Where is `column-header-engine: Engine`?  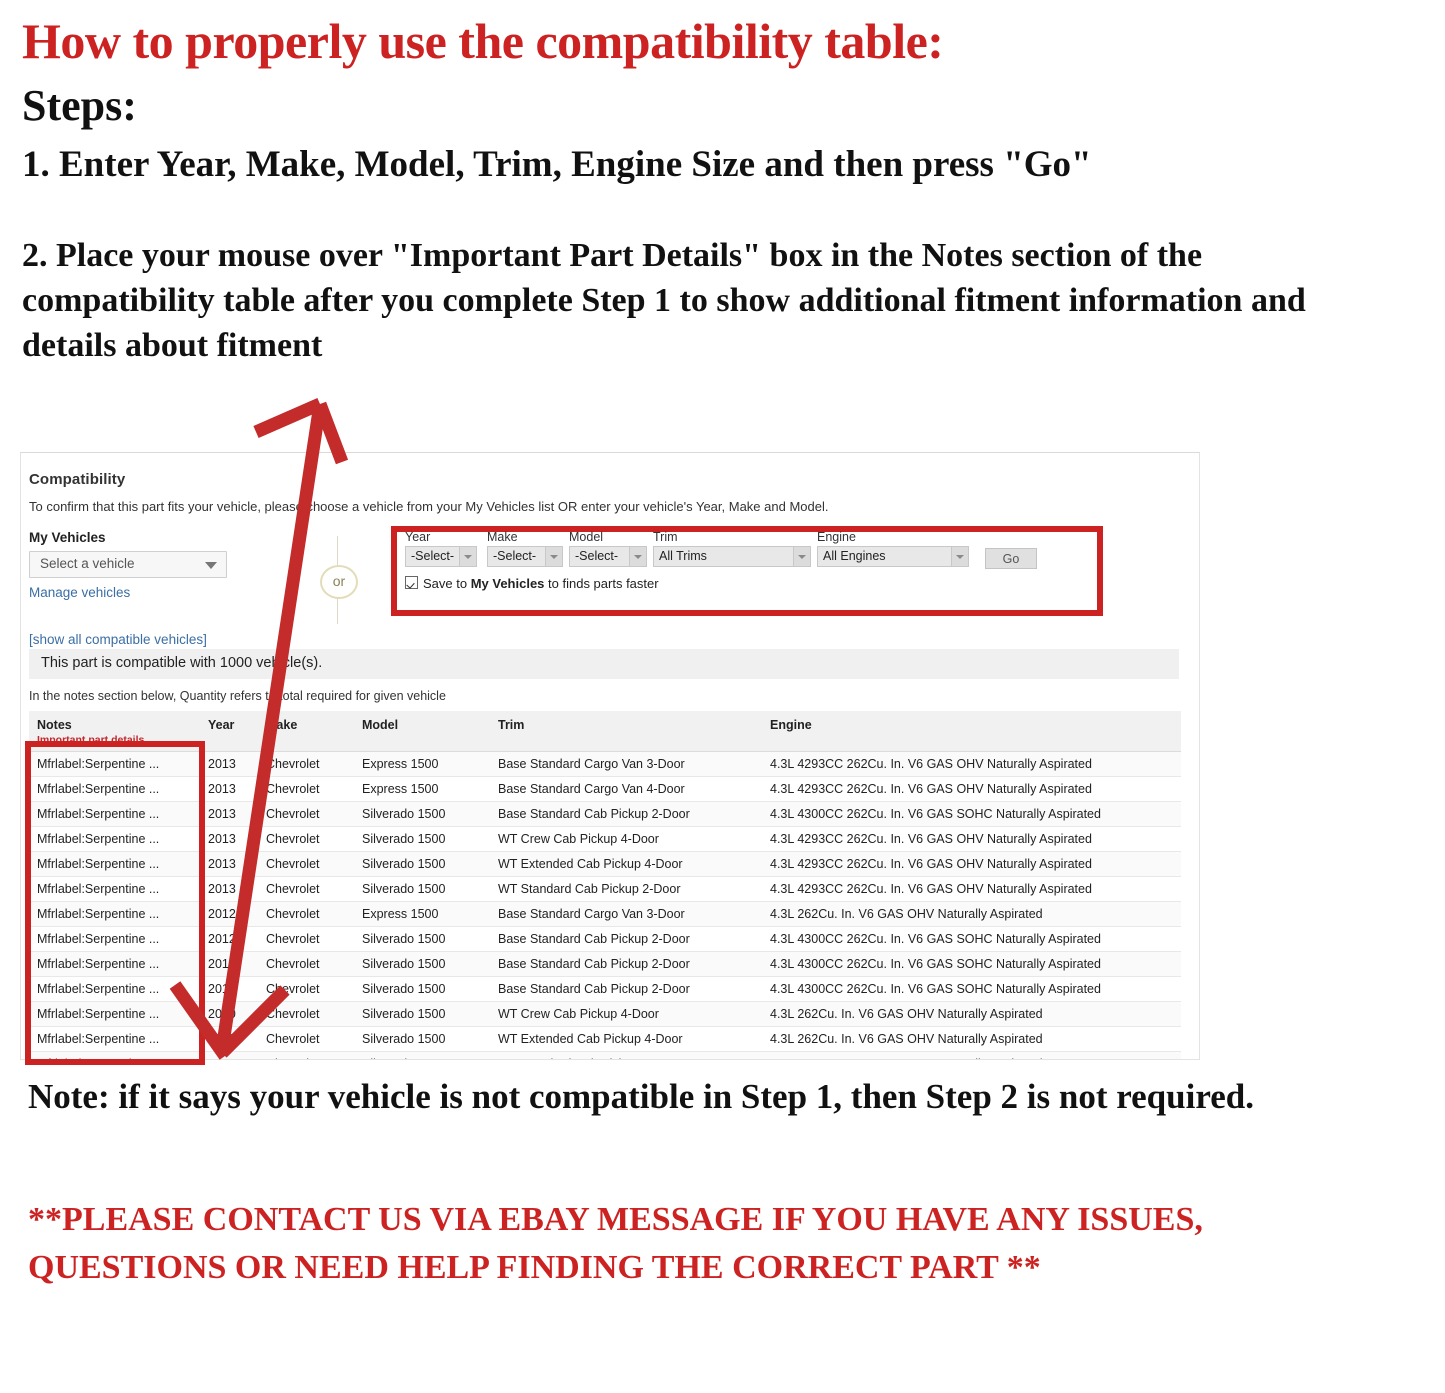
column-header-engine: Engine is located at coordinates (971, 731).